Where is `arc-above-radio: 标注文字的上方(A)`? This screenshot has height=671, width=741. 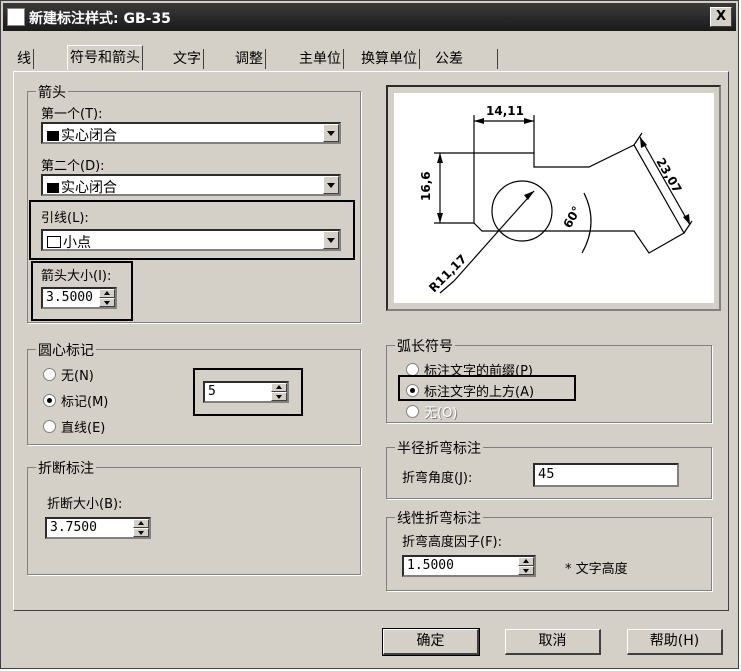 arc-above-radio: 标注文字的上方(A) is located at coordinates (470, 390).